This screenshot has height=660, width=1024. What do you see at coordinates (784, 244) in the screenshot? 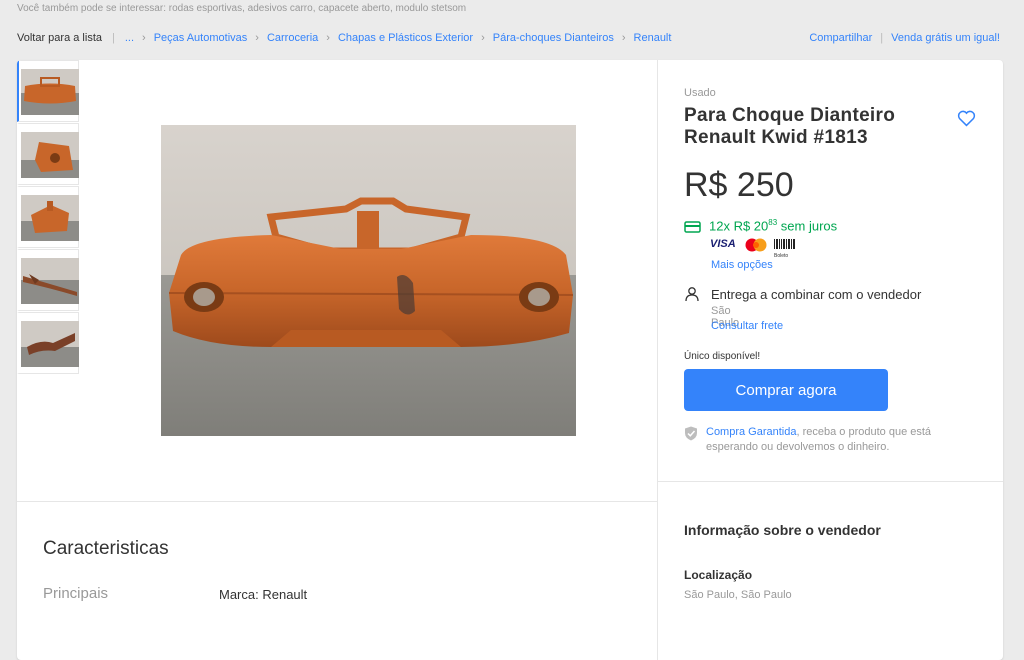
I see `barcode-icon` at bounding box center [784, 244].